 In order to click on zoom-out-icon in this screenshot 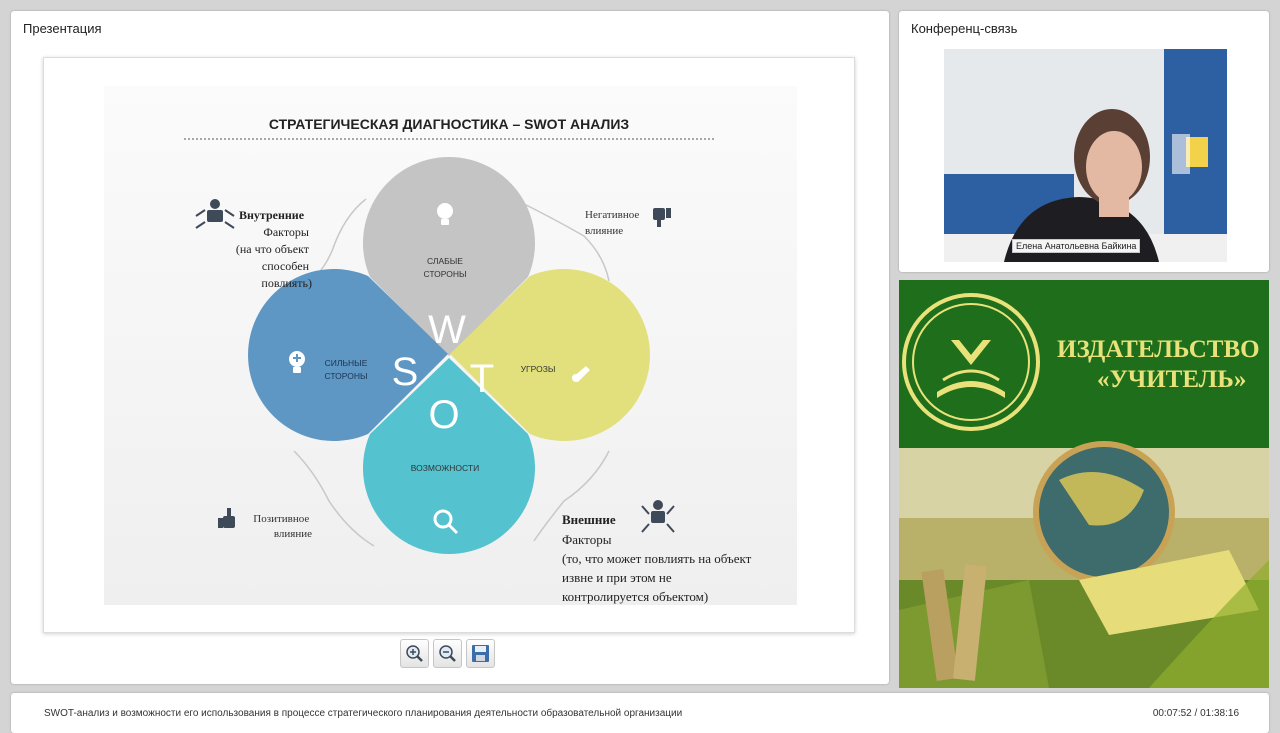, I will do `click(447, 653)`.